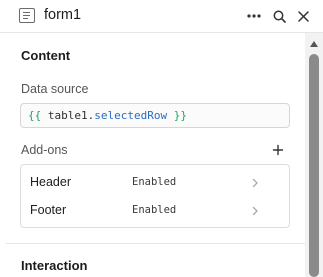  Describe the element at coordinates (180, 115) in the screenshot. I see `template-close-brace: }}` at that location.